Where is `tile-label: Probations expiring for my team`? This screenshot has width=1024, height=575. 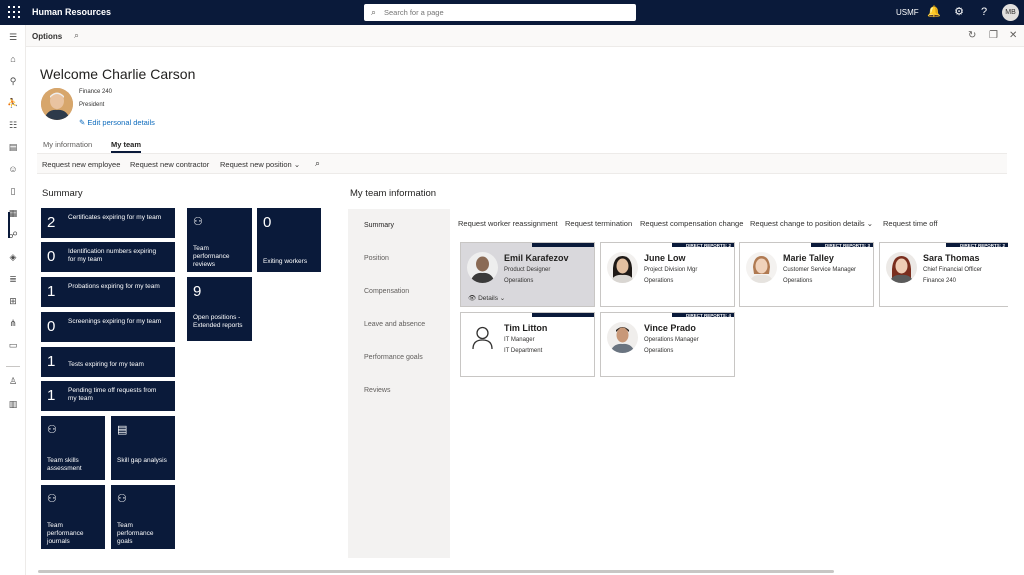
tile-label: Probations expiring for my team is located at coordinates (114, 286).